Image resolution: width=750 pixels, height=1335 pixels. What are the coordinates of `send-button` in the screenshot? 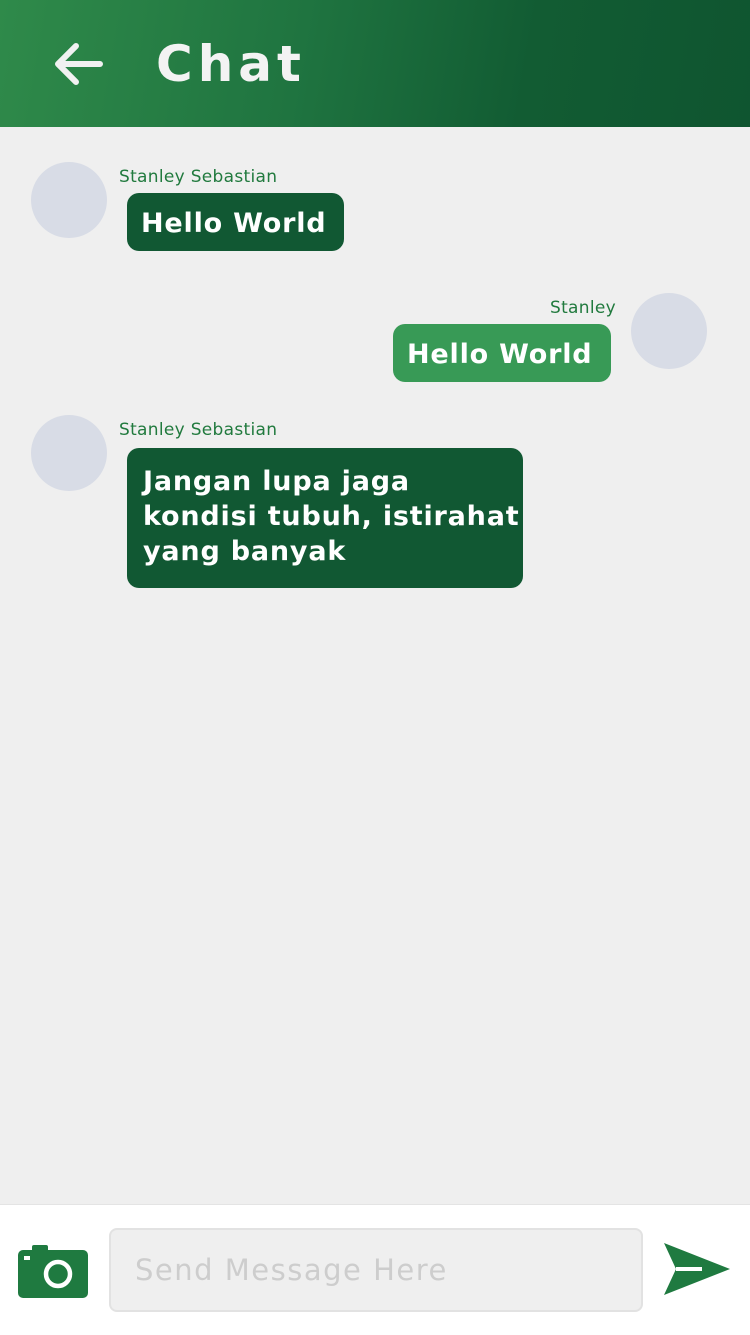 It's located at (697, 1269).